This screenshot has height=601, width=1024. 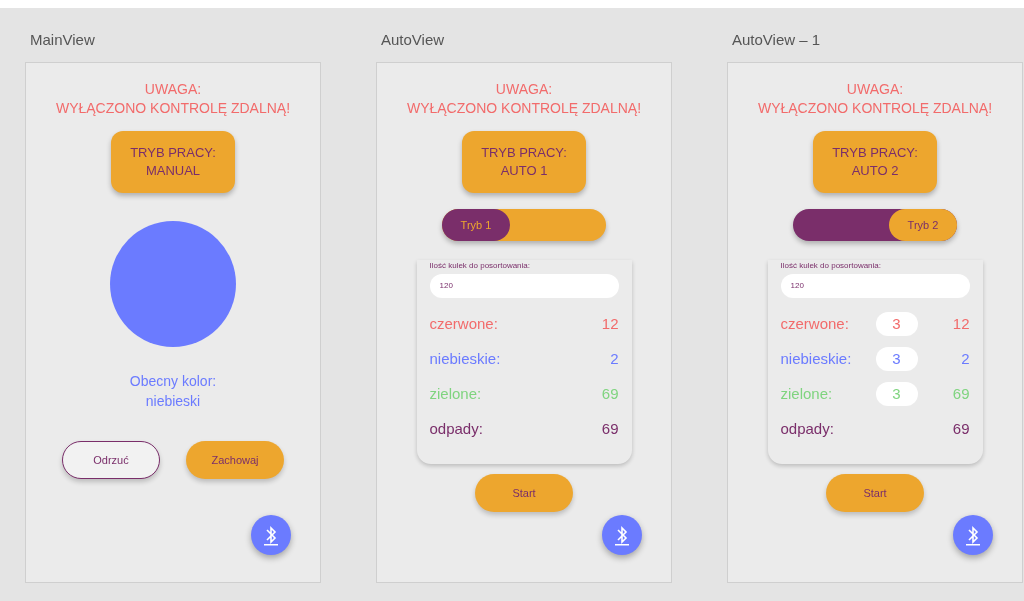 What do you see at coordinates (875, 162) in the screenshot?
I see `mode-button: TRYB PRACY: AUTO 2` at bounding box center [875, 162].